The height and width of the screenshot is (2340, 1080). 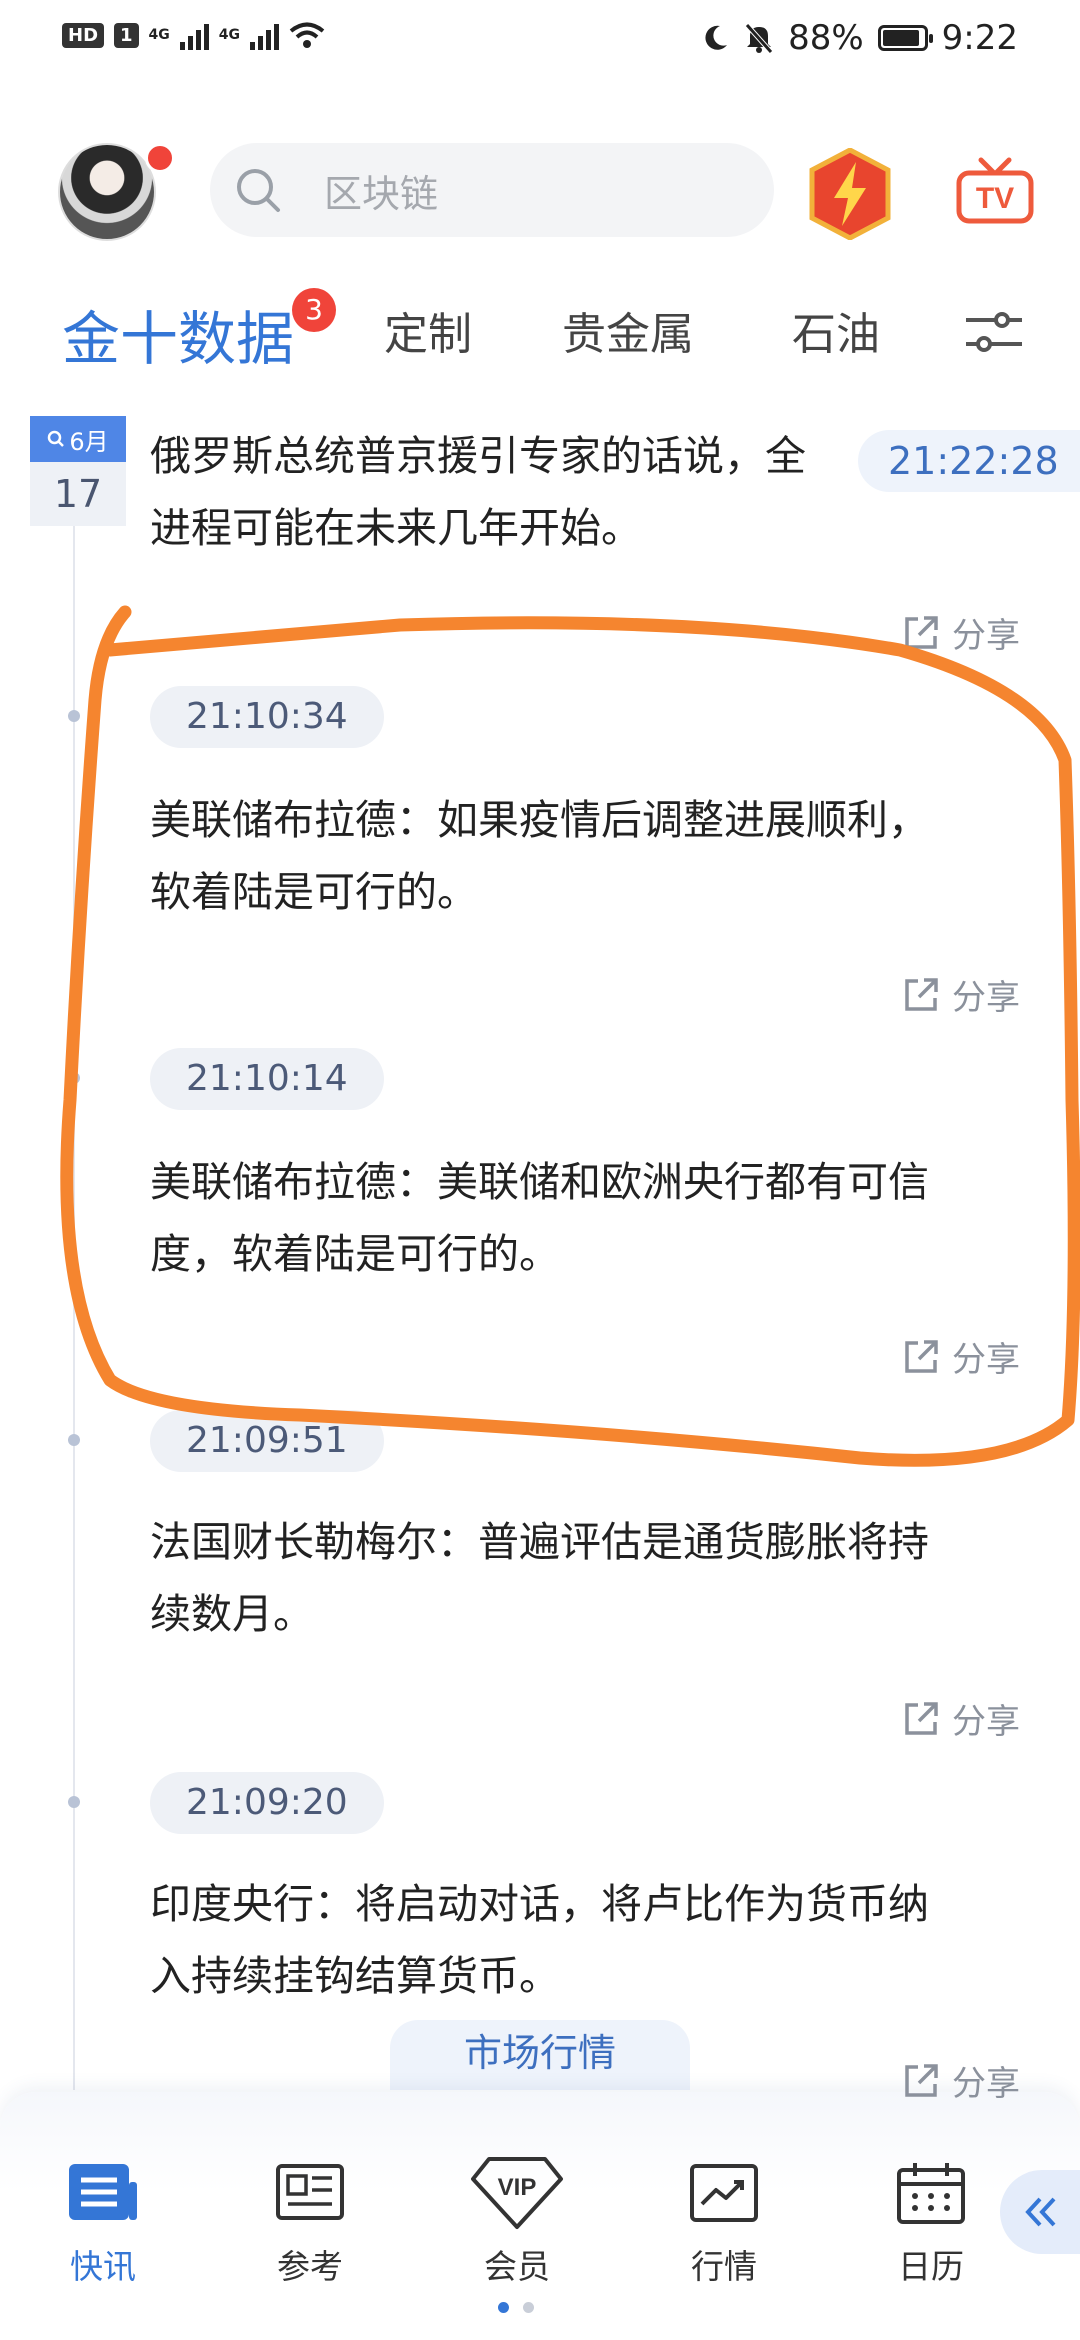 I want to click on svg-text: VIP, so click(x=517, y=2187).